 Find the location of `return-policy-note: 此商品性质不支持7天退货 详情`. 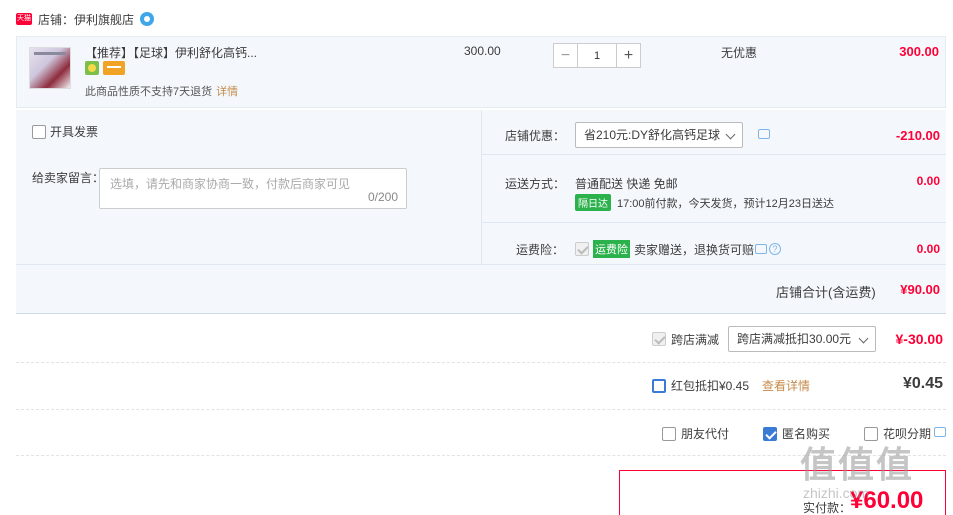

return-policy-note: 此商品性质不支持7天退货 详情 is located at coordinates (162, 92).